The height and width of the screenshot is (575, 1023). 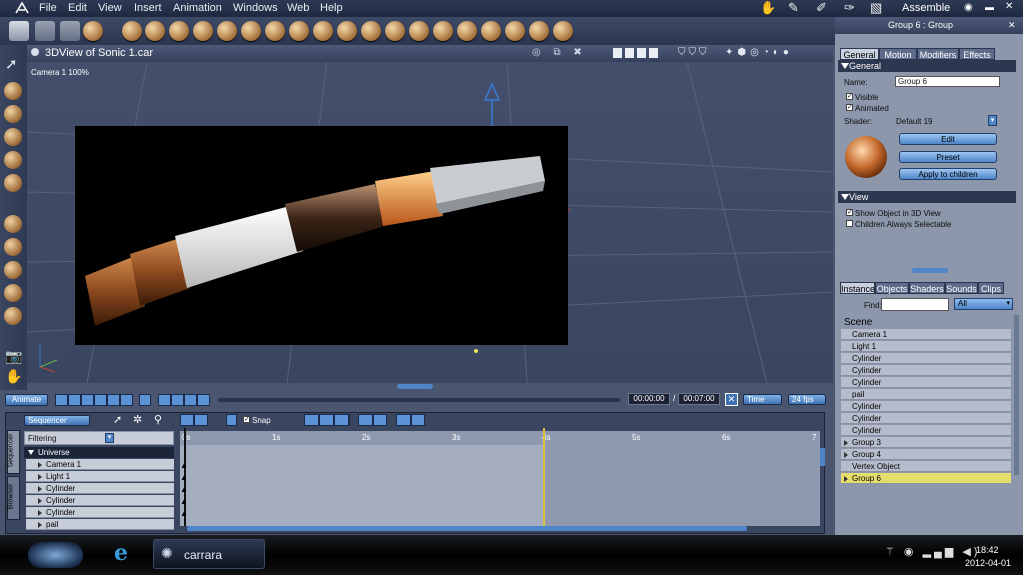 I want to click on scale-tool-icon, so click(x=13, y=137).